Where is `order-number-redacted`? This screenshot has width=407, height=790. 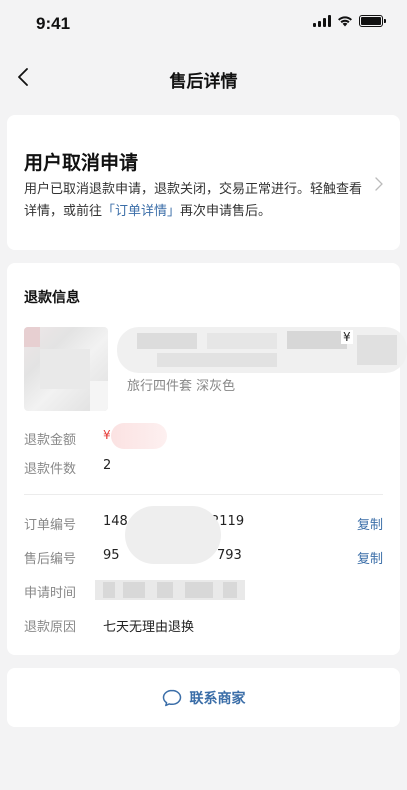 order-number-redacted is located at coordinates (173, 535).